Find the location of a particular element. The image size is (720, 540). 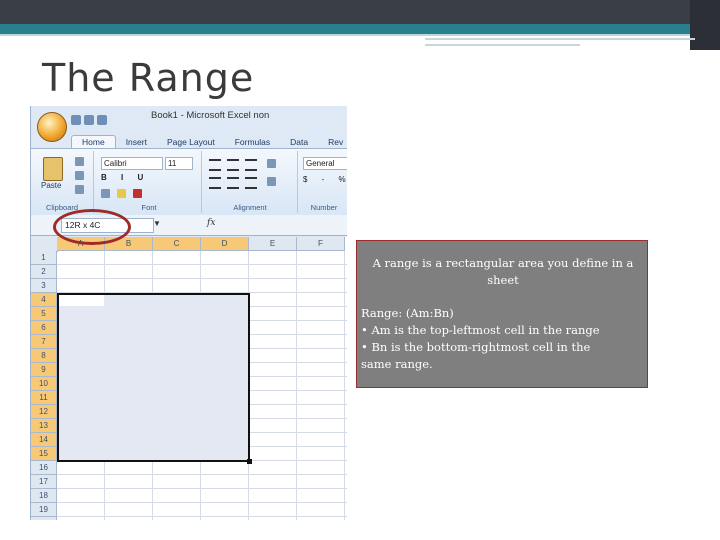

row-header-4: 4 is located at coordinates (44, 300).